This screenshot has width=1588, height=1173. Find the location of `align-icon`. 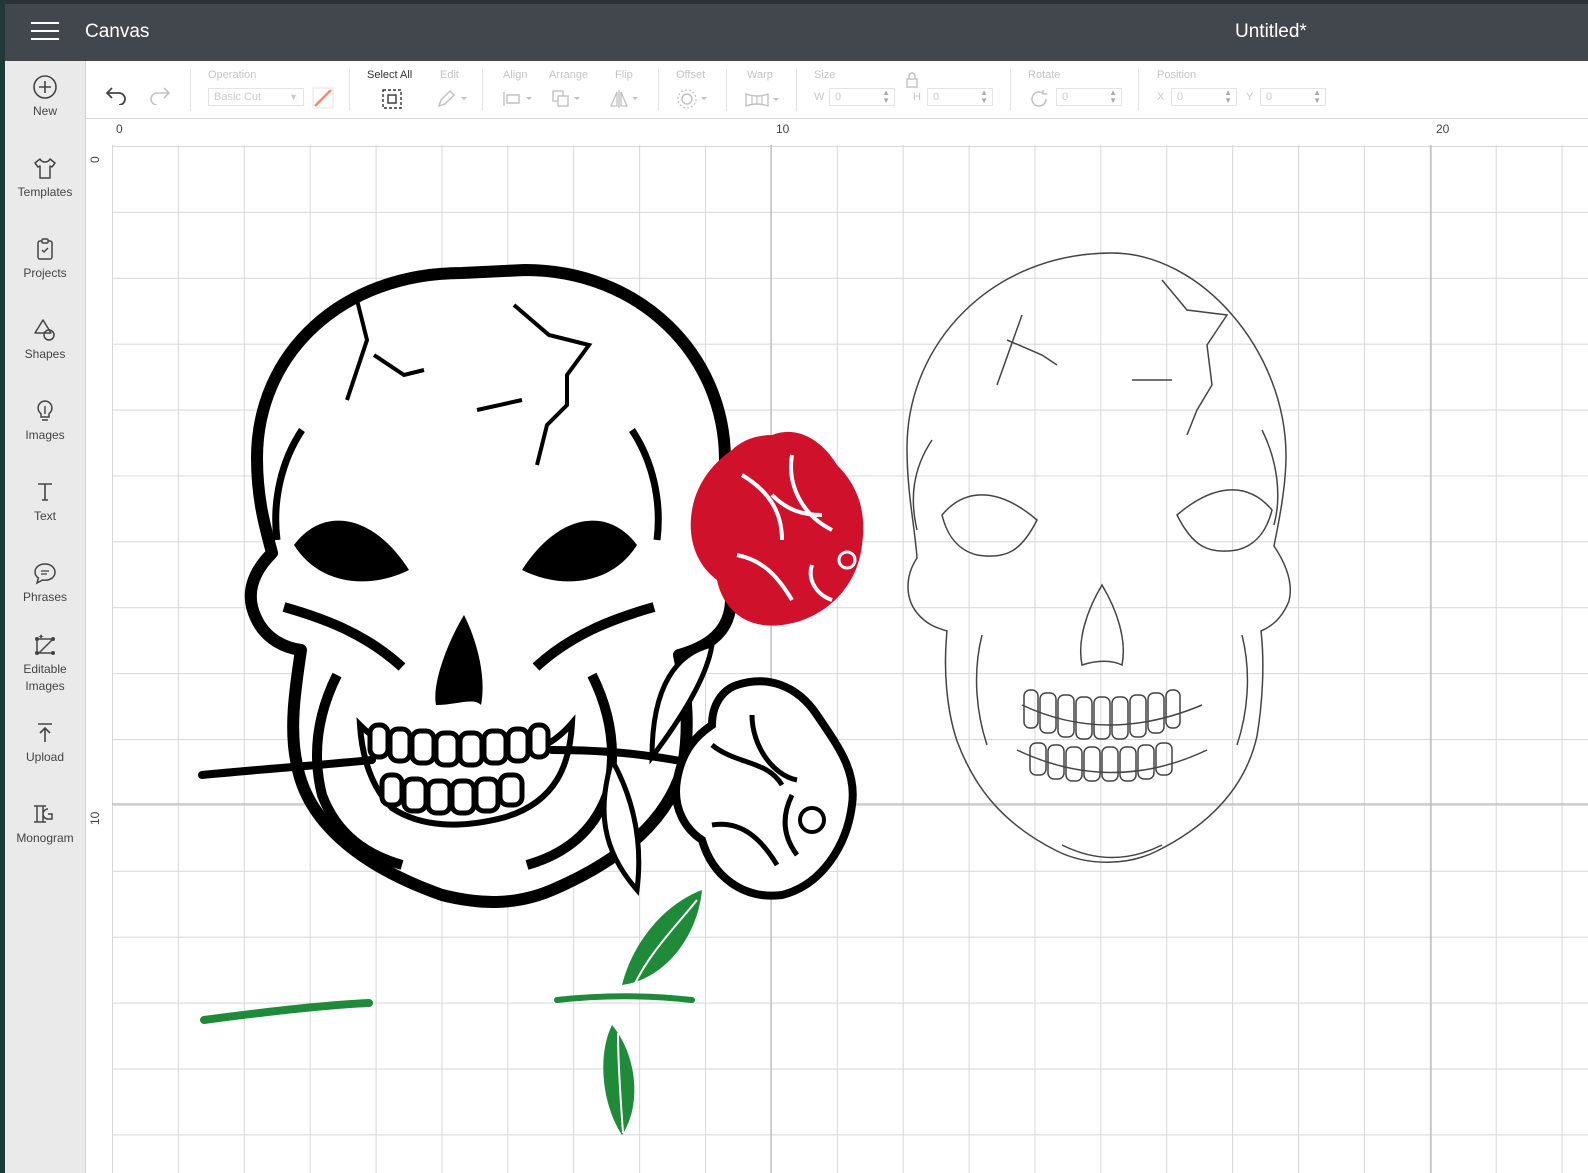

align-icon is located at coordinates (519, 99).